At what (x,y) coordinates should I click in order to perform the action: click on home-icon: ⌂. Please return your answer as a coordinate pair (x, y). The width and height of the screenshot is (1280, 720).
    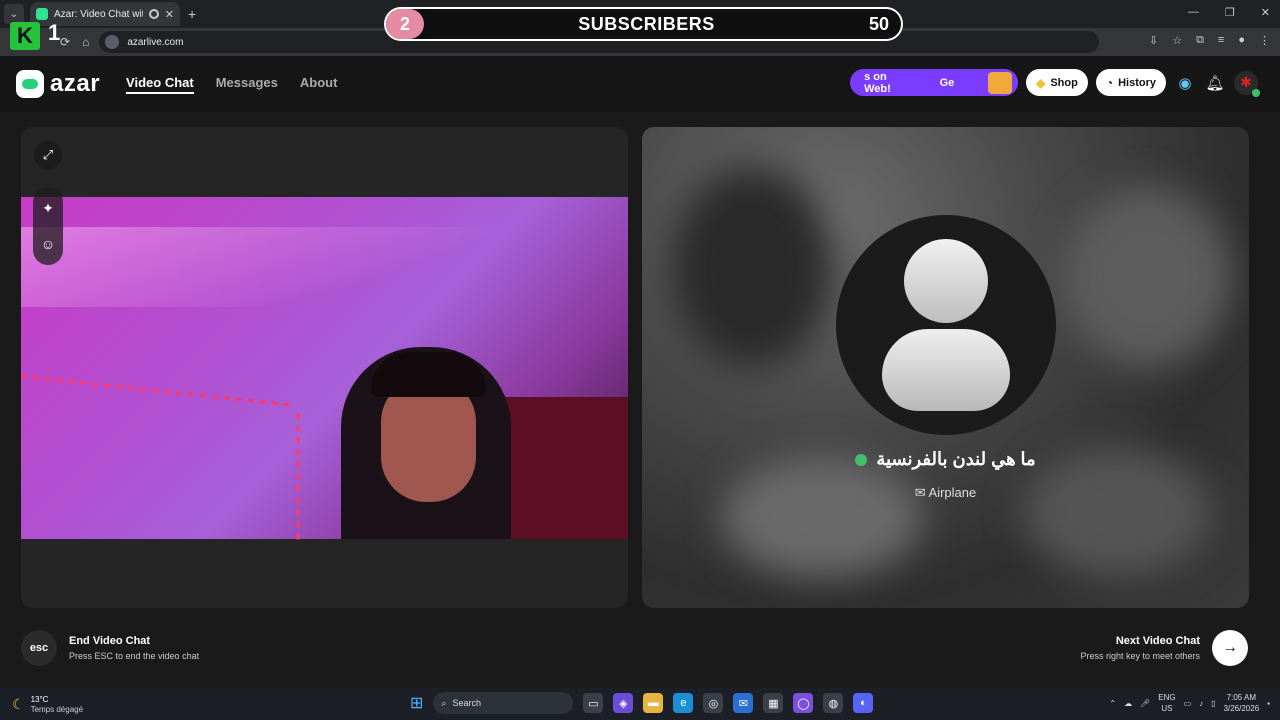
    Looking at the image, I should click on (85, 42).